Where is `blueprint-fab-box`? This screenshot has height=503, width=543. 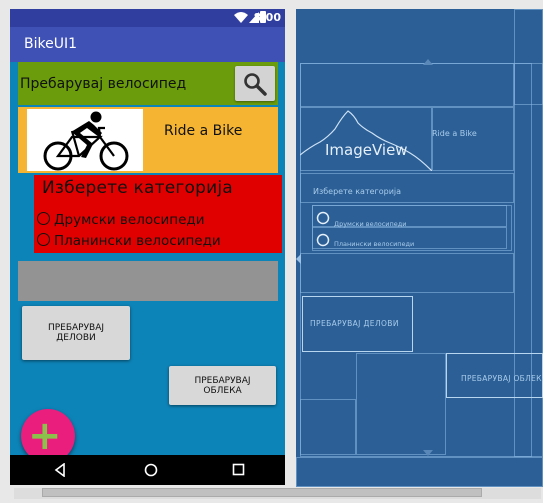
blueprint-fab-box is located at coordinates (328, 427).